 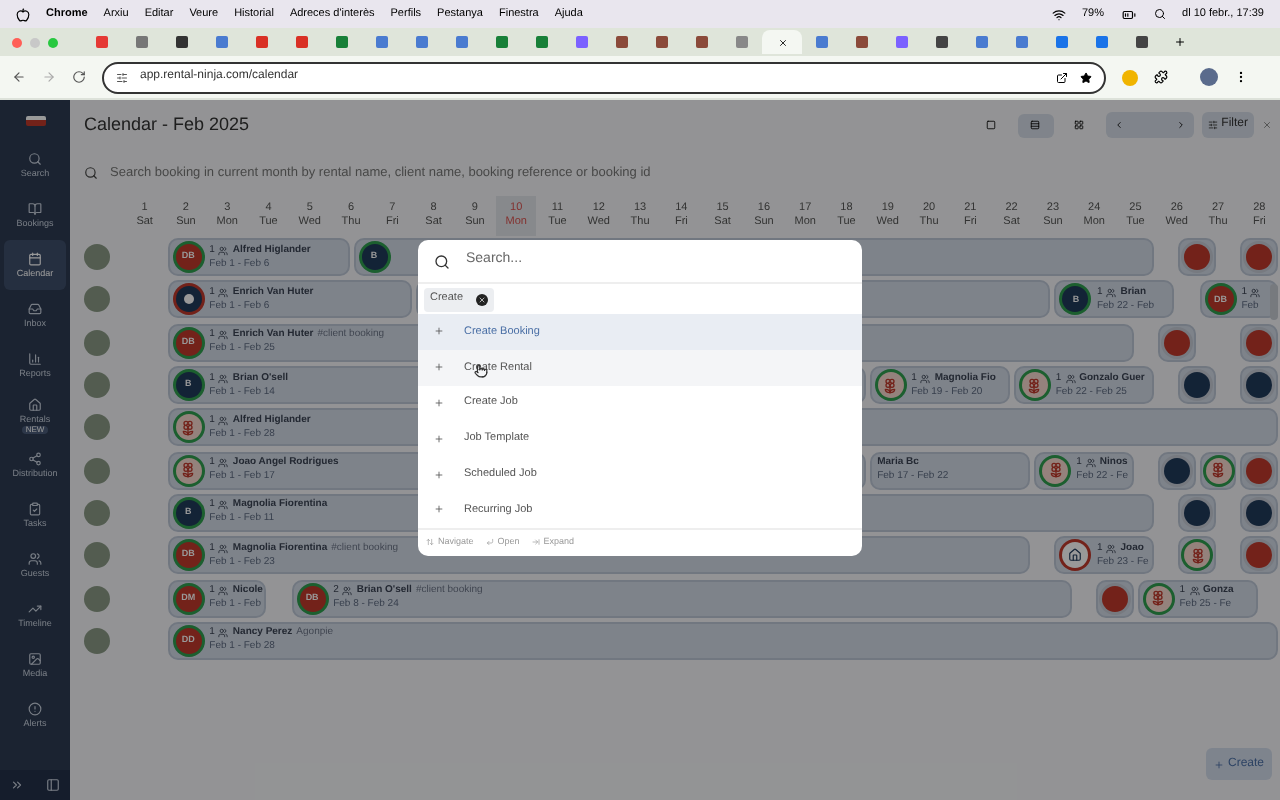 I want to click on share-icon, so click(x=35, y=459).